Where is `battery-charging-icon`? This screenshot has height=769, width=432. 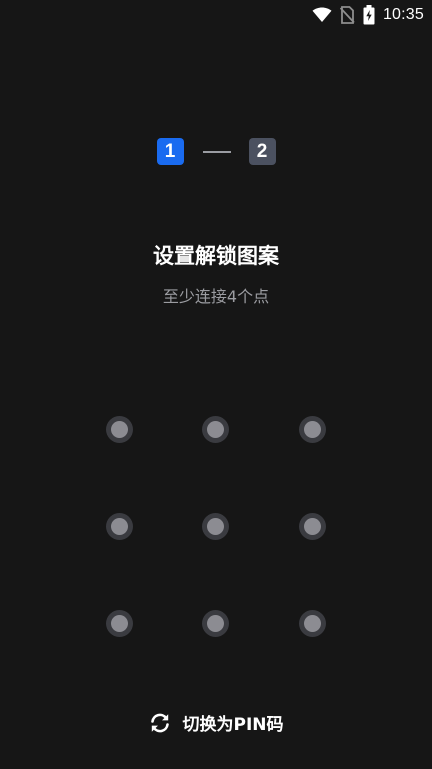
battery-charging-icon is located at coordinates (369, 15).